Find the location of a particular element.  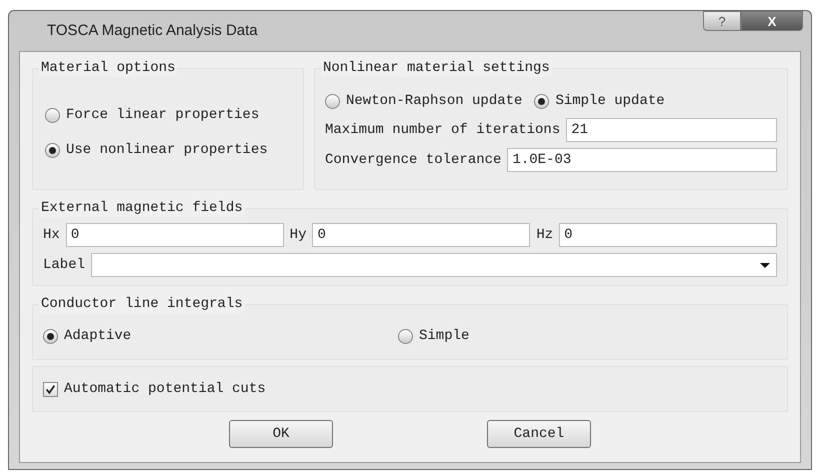

window-title: TOSCA Magnetic Analysis Data is located at coordinates (152, 30).